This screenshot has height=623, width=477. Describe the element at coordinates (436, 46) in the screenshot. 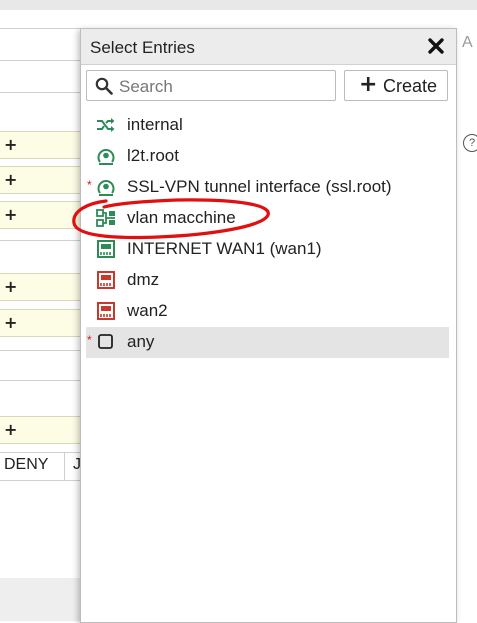

I see `close-icon` at that location.